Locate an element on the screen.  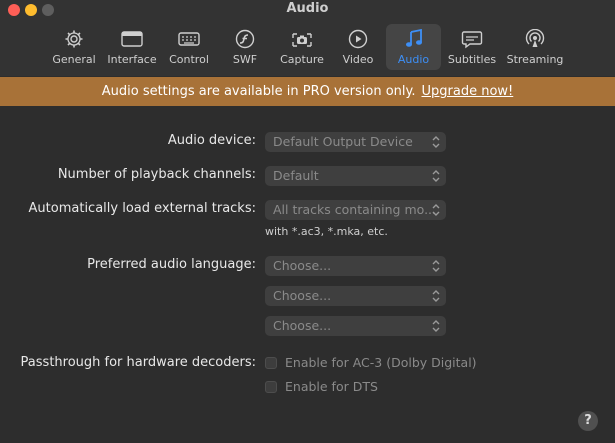
tab-control-label: Control is located at coordinates (189, 59).